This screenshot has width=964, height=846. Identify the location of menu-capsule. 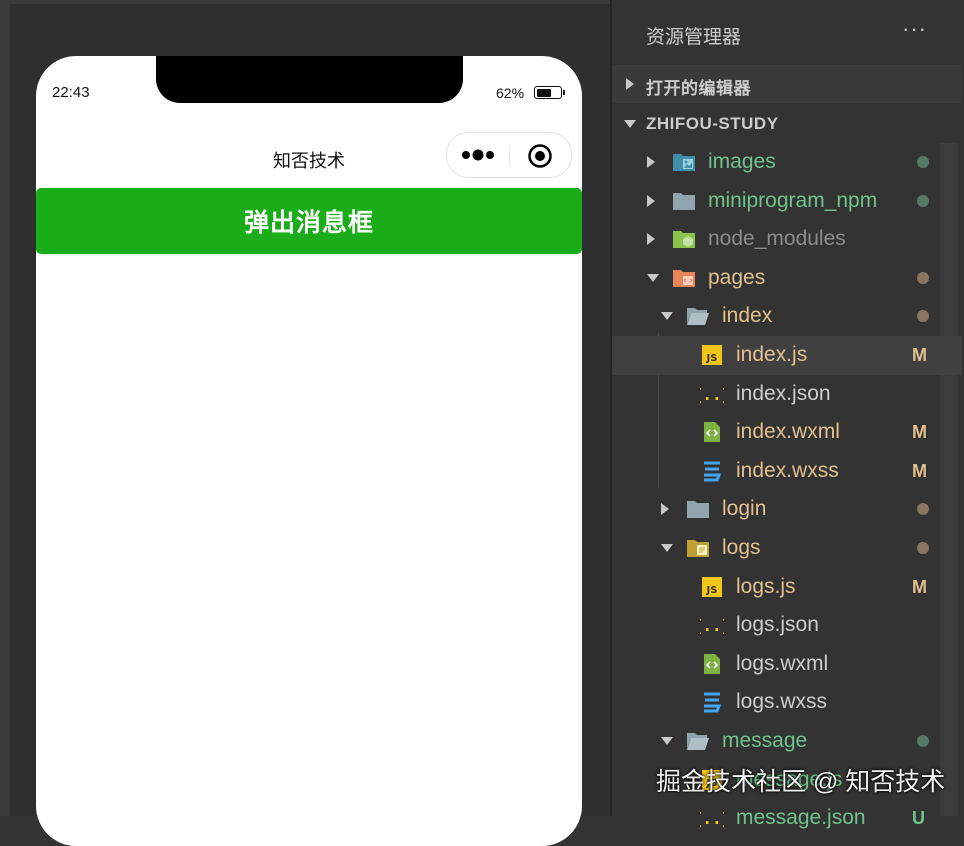
(509, 155).